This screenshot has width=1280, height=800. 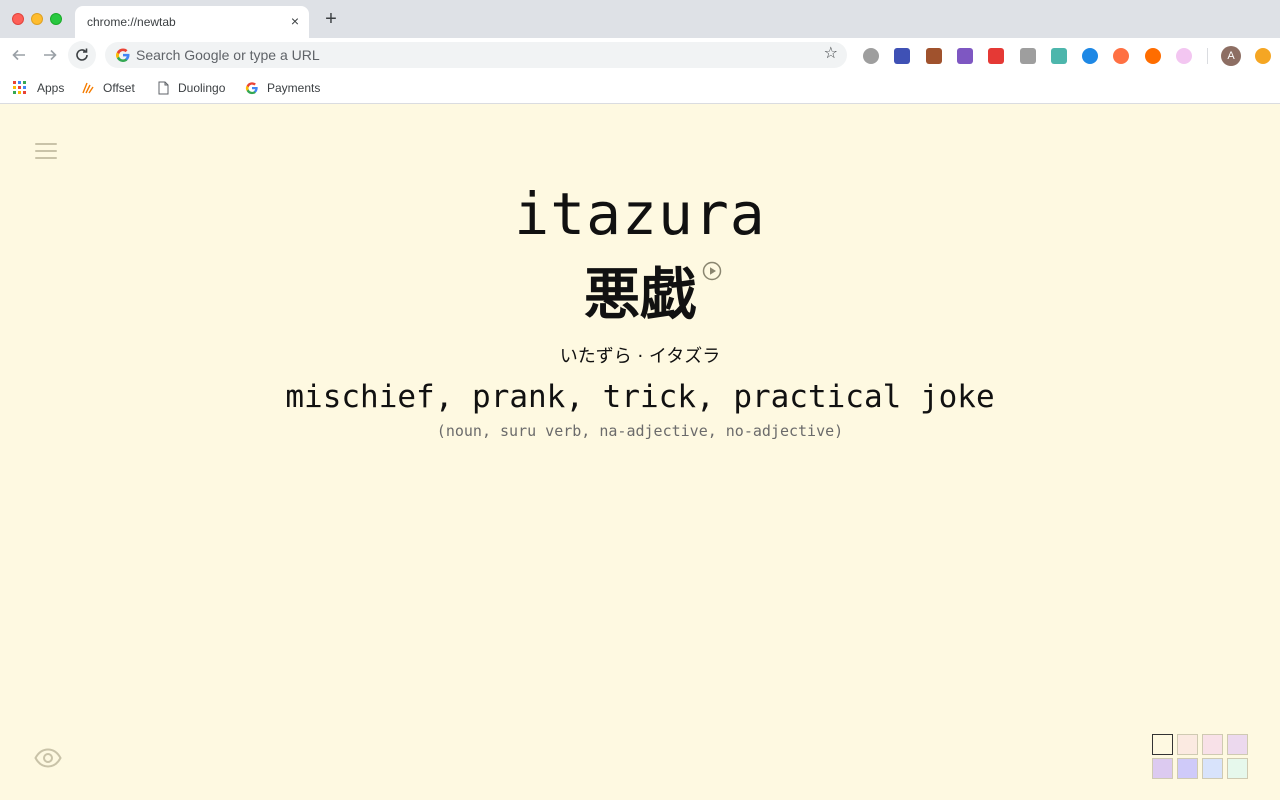 What do you see at coordinates (131, 22) in the screenshot?
I see `tab-title: chrome://newtab` at bounding box center [131, 22].